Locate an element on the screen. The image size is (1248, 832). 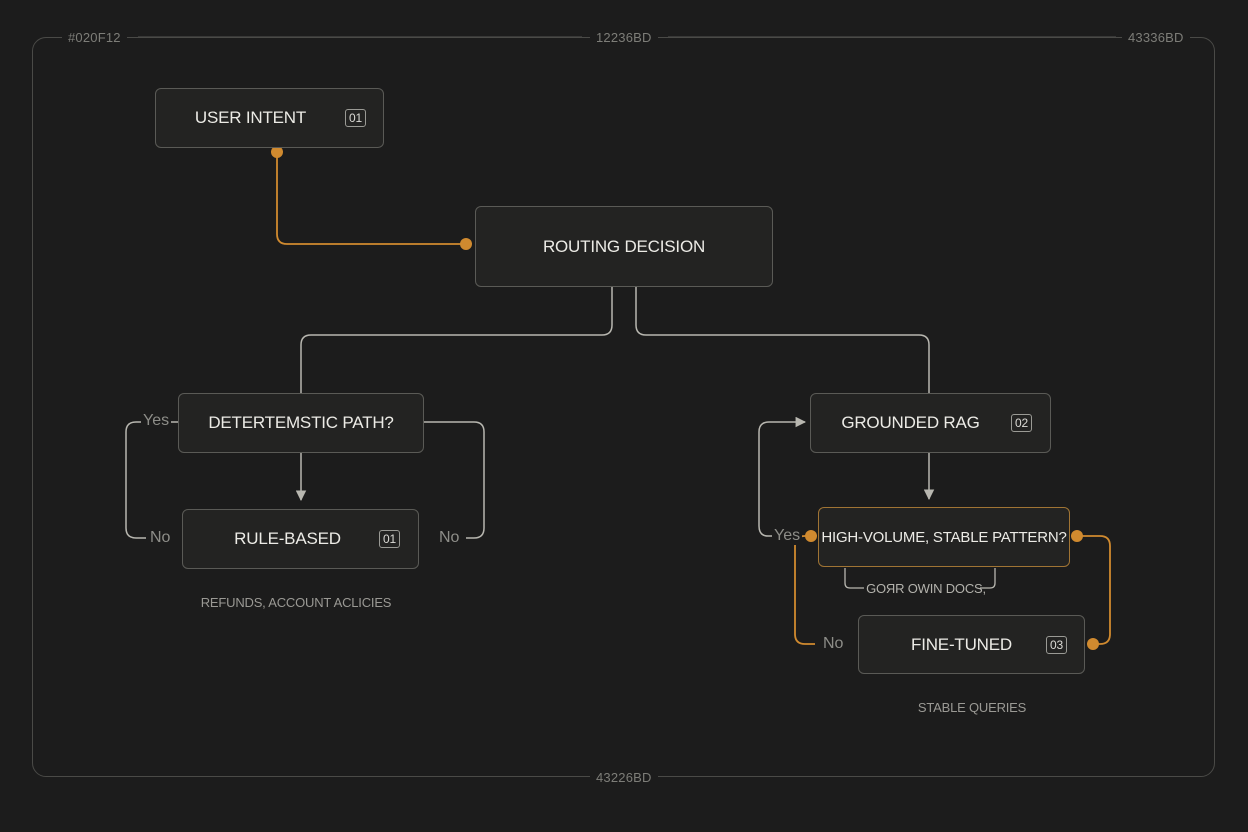
node-fine-tuned-badge: 03 is located at coordinates (1056, 644).